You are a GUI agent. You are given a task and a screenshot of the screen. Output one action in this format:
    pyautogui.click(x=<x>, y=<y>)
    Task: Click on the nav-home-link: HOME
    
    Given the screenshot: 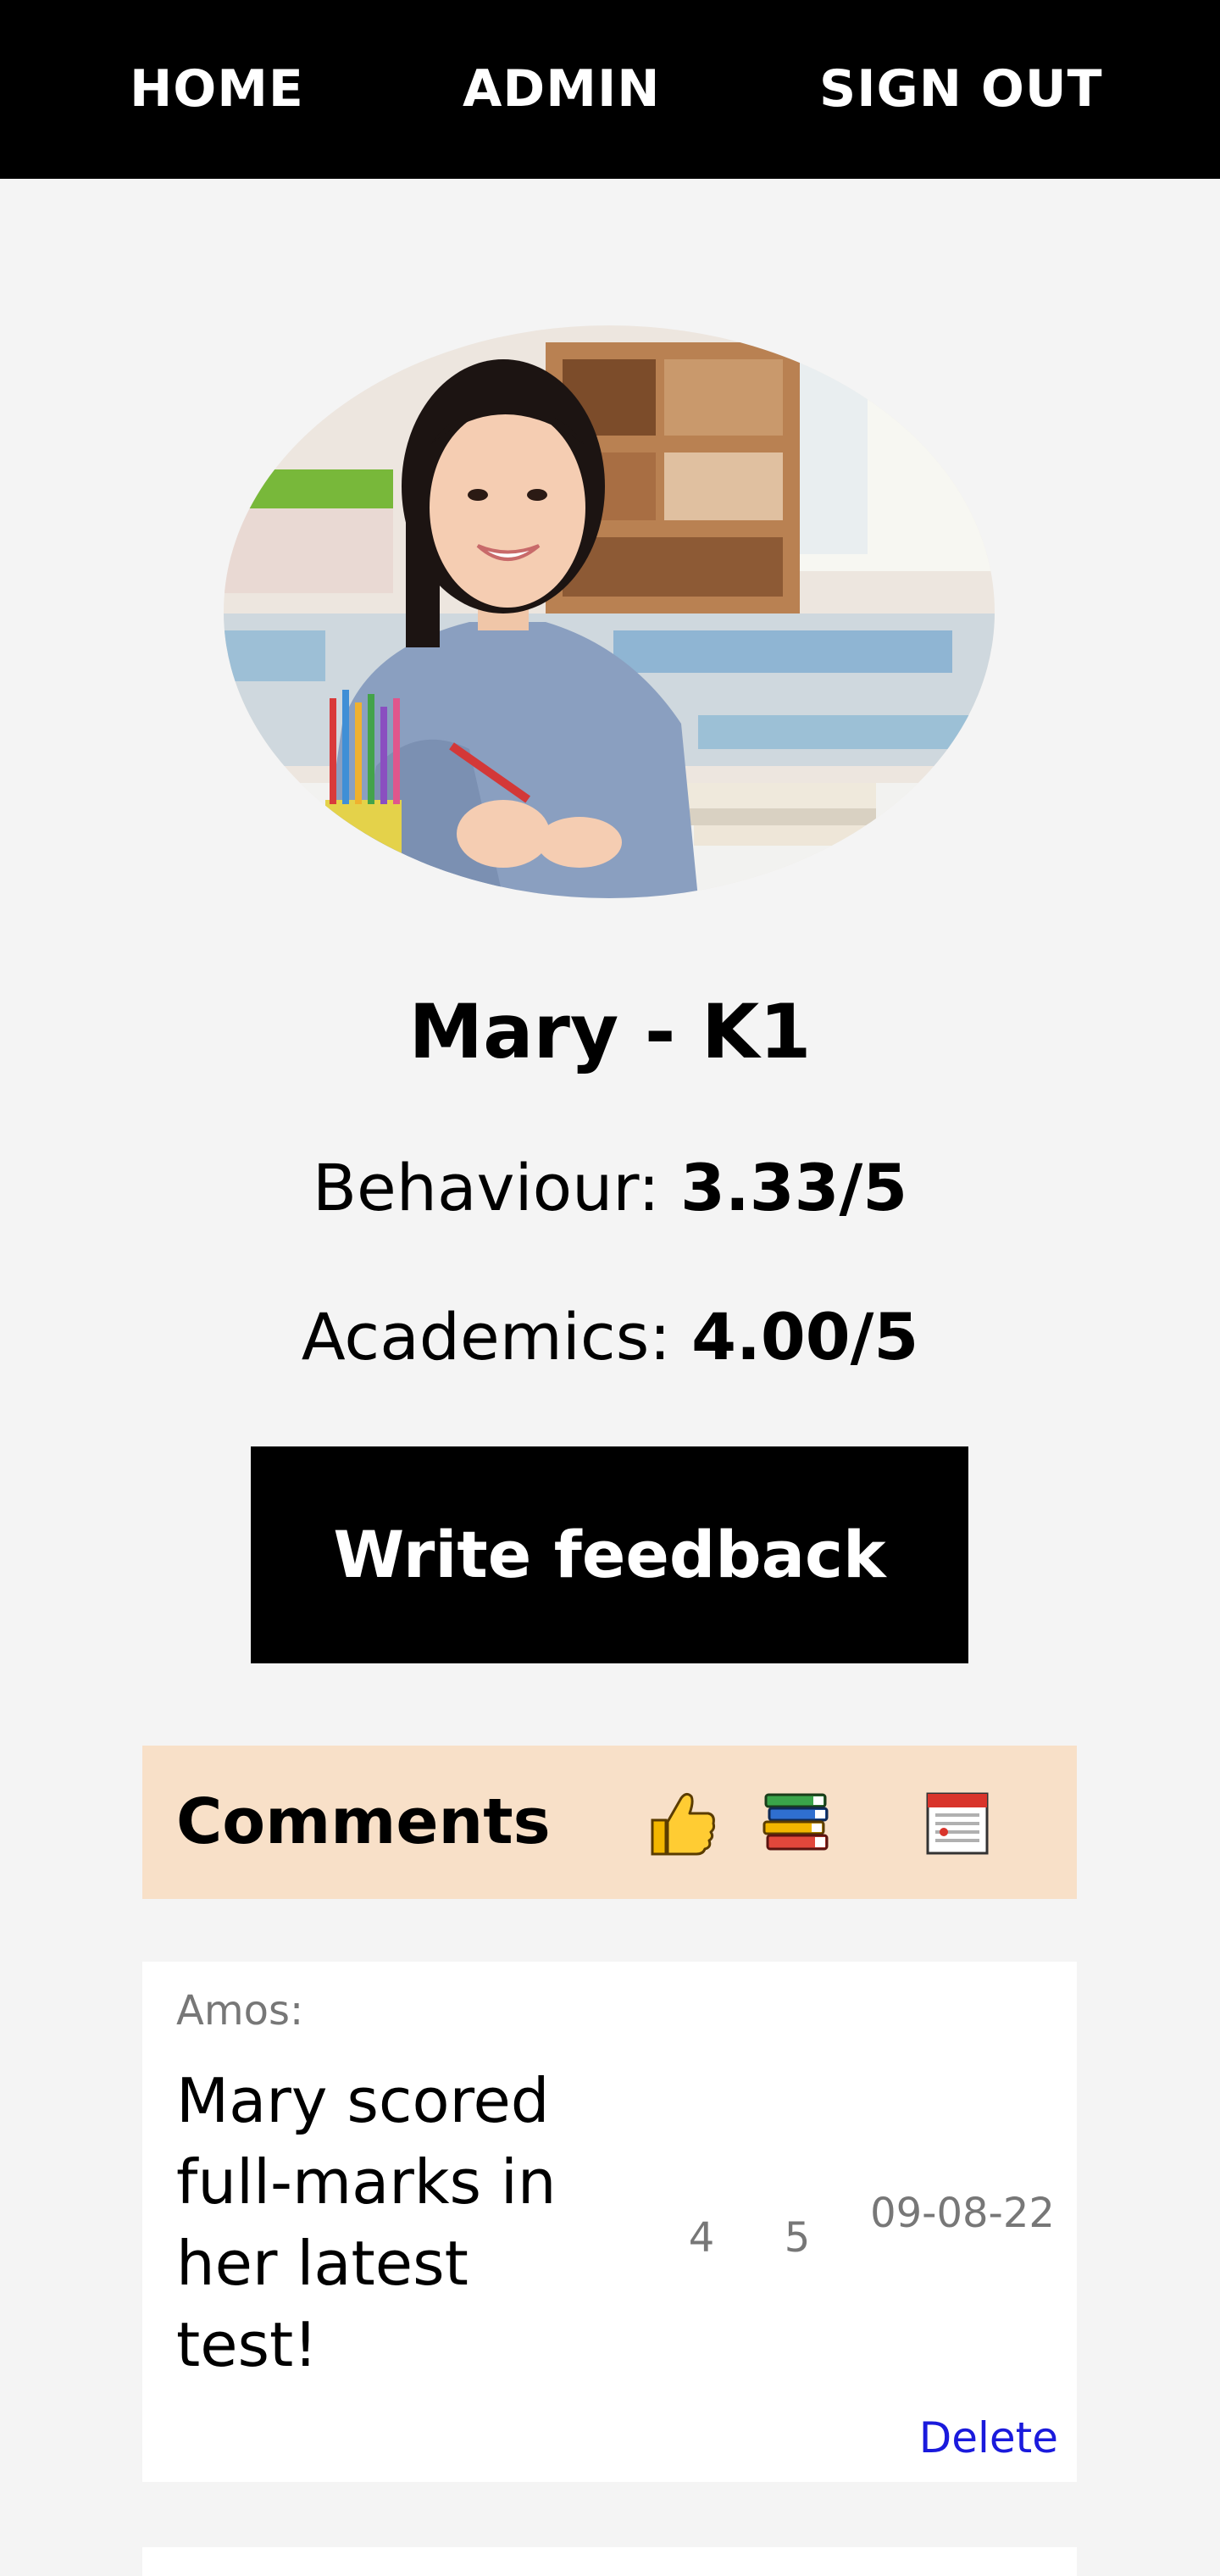 What is the action you would take?
    pyautogui.click(x=217, y=89)
    